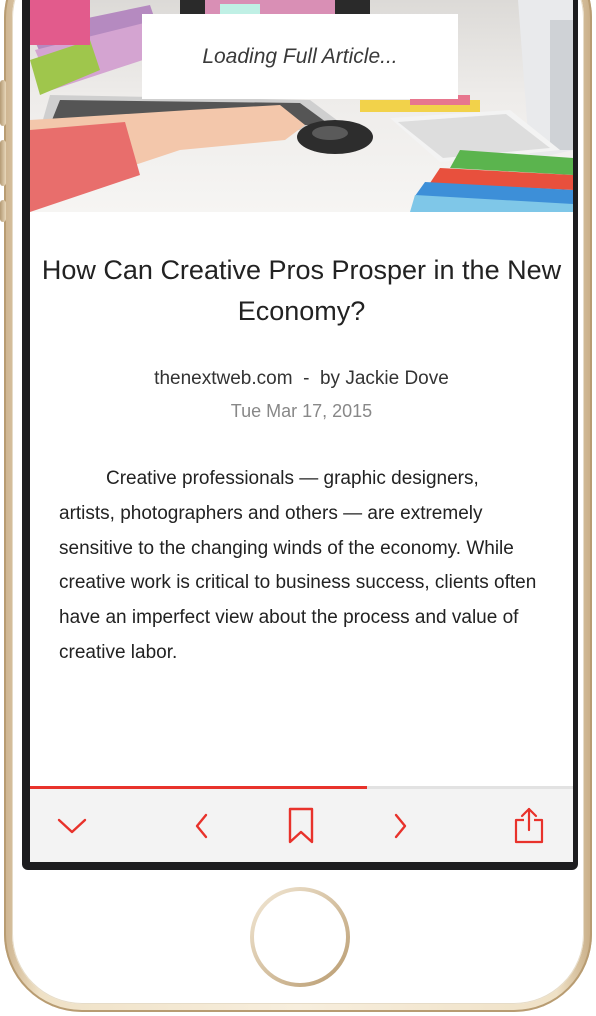 This screenshot has height=1016, width=596. I want to click on mute-switch, so click(3, 211).